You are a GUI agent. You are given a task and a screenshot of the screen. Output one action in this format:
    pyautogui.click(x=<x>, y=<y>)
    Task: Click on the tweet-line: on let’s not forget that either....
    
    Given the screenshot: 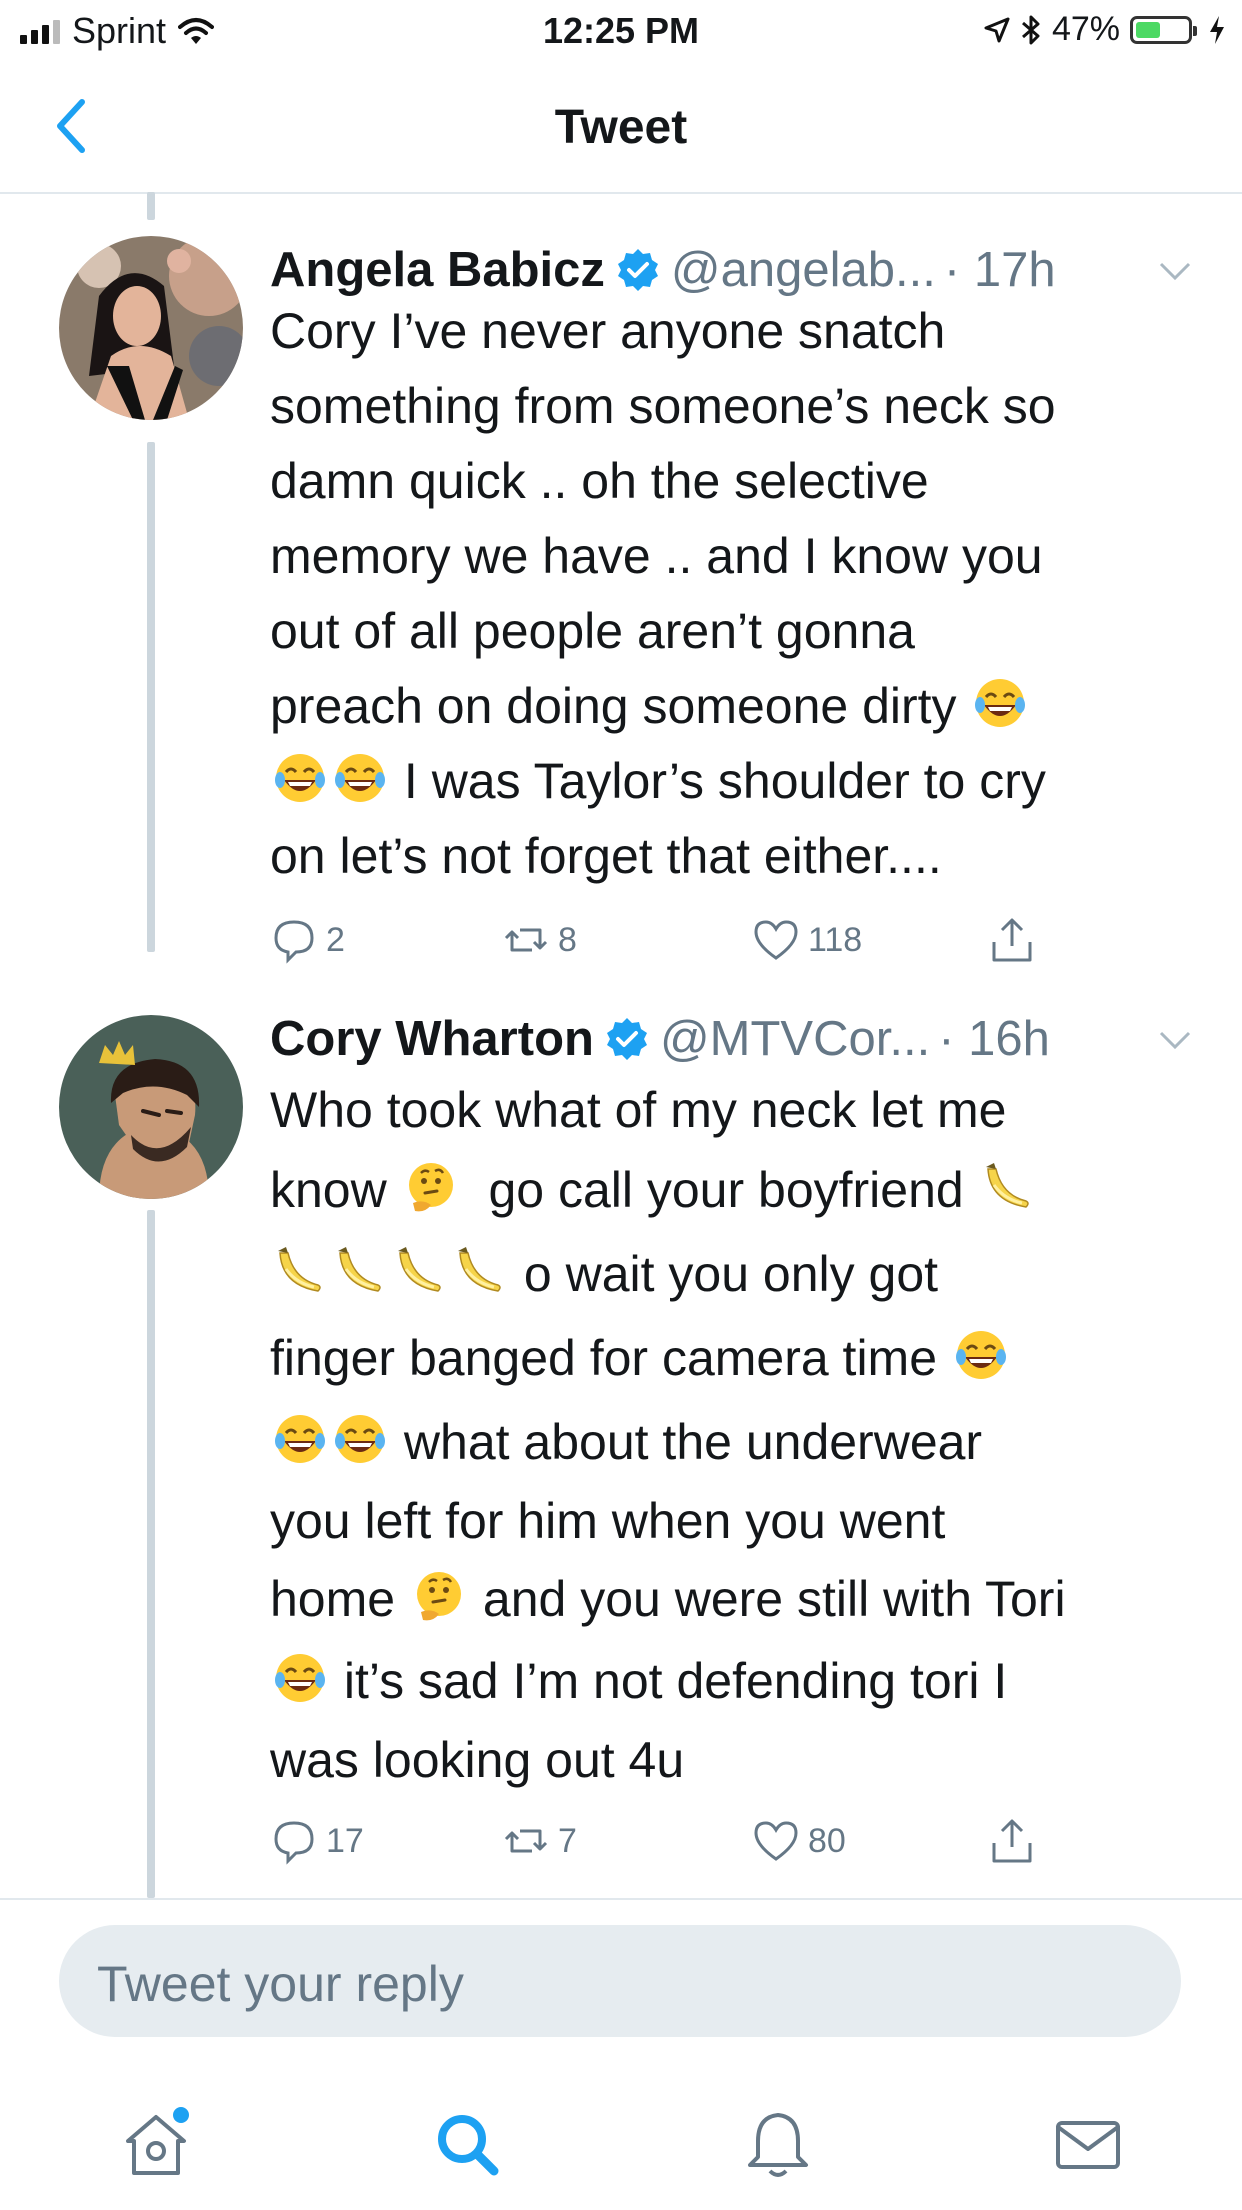 What is the action you would take?
    pyautogui.click(x=606, y=856)
    